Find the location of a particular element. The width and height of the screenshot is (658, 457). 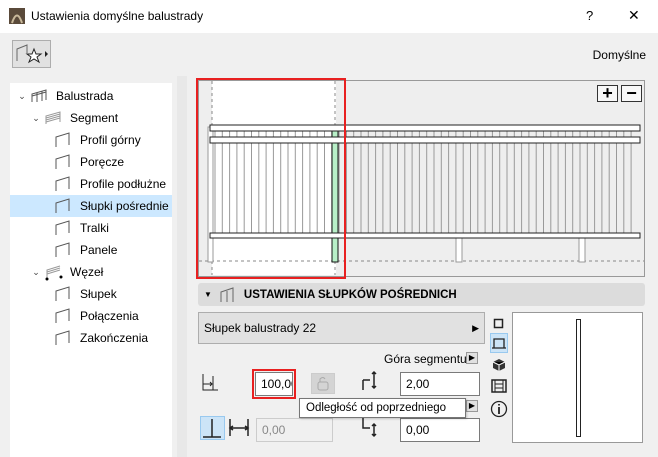

unlock-icon is located at coordinates (323, 384).